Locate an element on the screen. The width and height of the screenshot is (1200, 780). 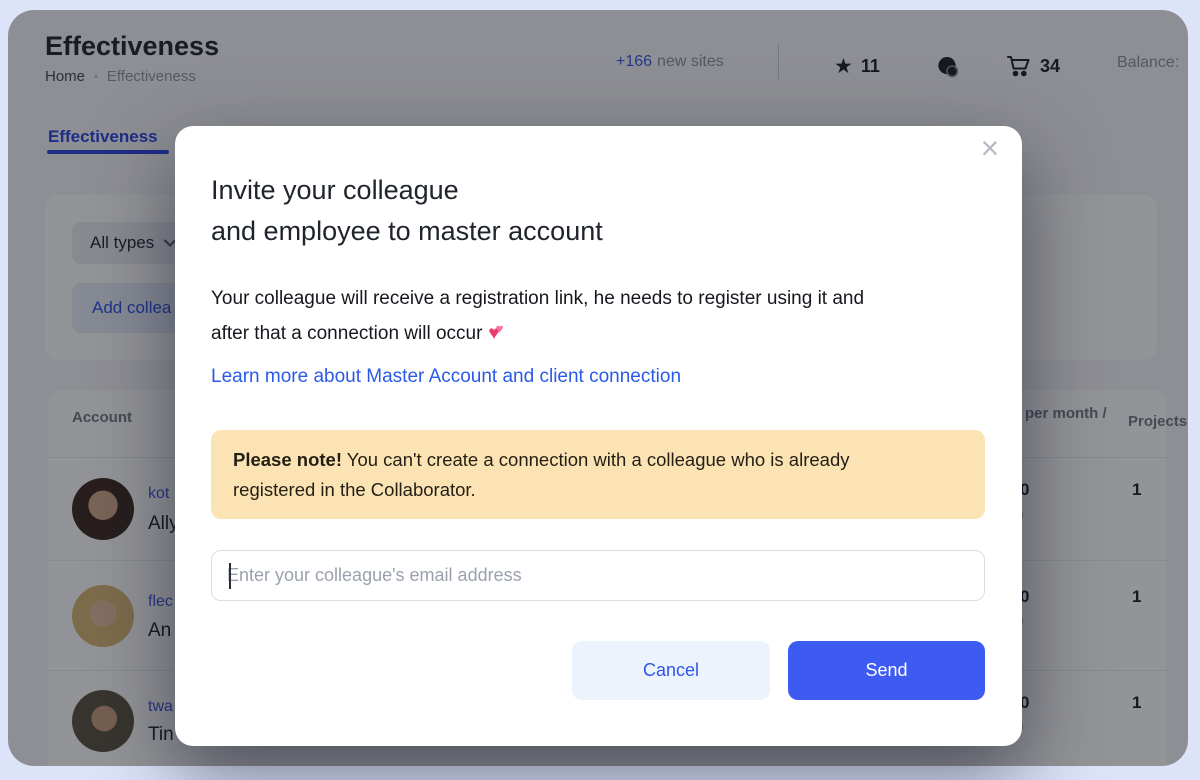
modal-description-line2: after that a connection will occur ♥♥ is located at coordinates (537, 331).